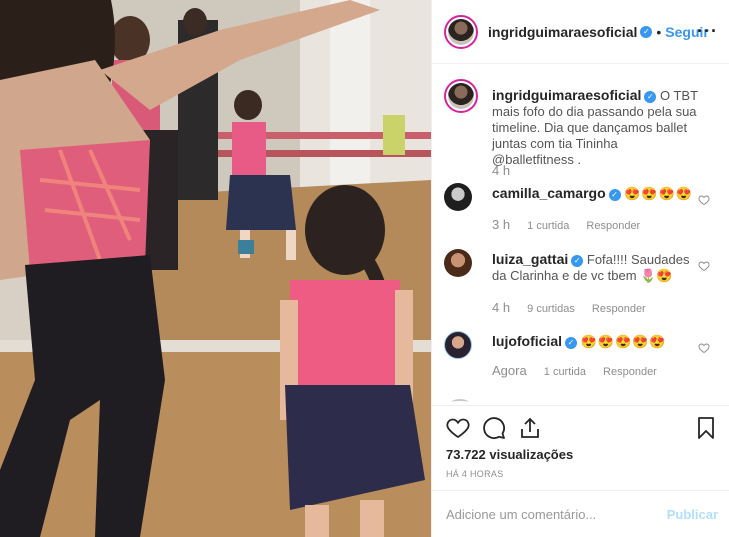  Describe the element at coordinates (623, 341) in the screenshot. I see `comment-text: 😍😍😍😍😍` at that location.